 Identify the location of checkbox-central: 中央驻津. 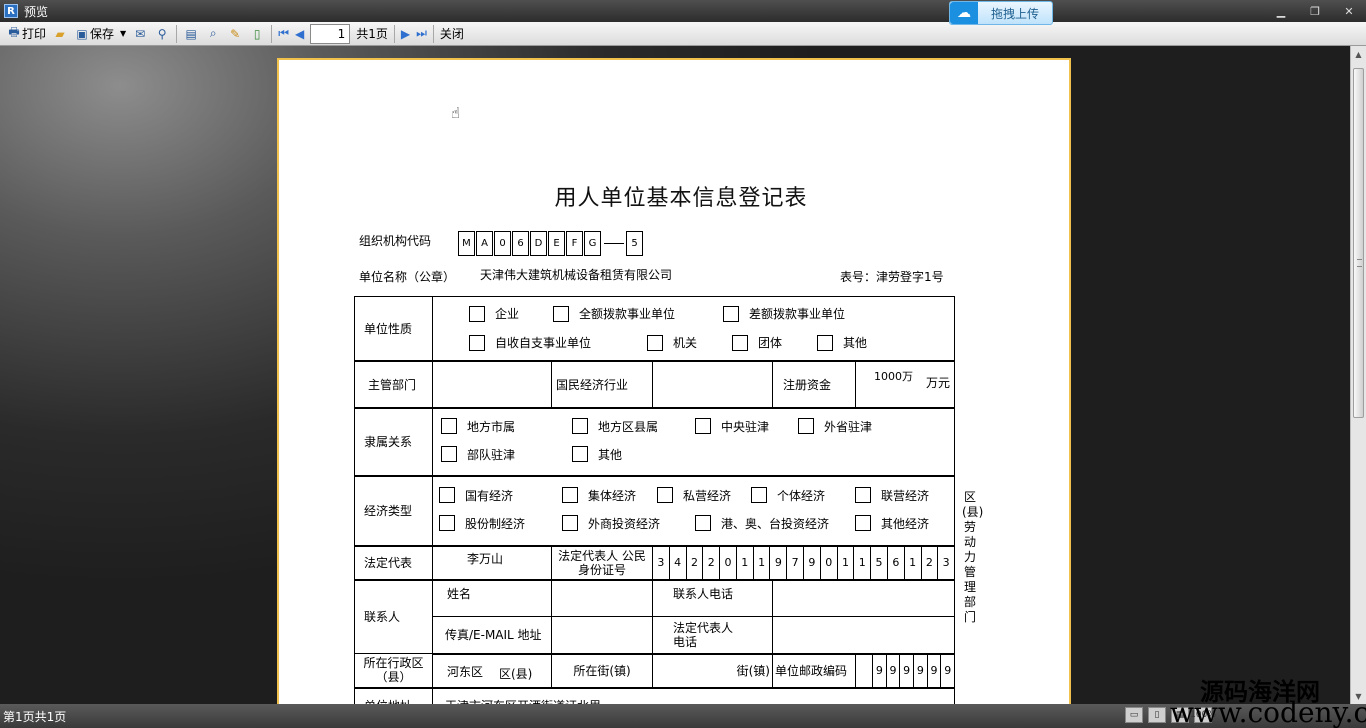
(732, 426).